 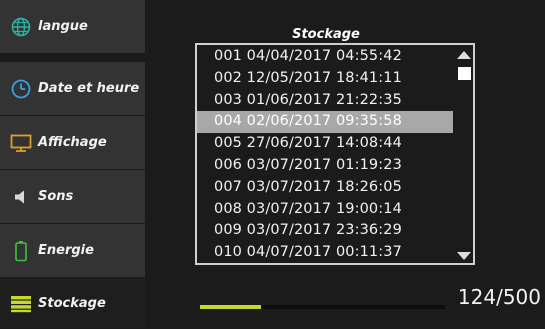 I want to click on sidebar-item-date-et-heure: Date et heure, so click(x=72, y=89).